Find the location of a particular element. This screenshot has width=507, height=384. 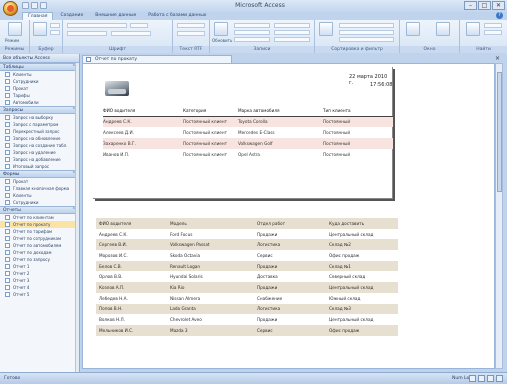

nav-item: Отчет 2 is located at coordinates (39, 273).